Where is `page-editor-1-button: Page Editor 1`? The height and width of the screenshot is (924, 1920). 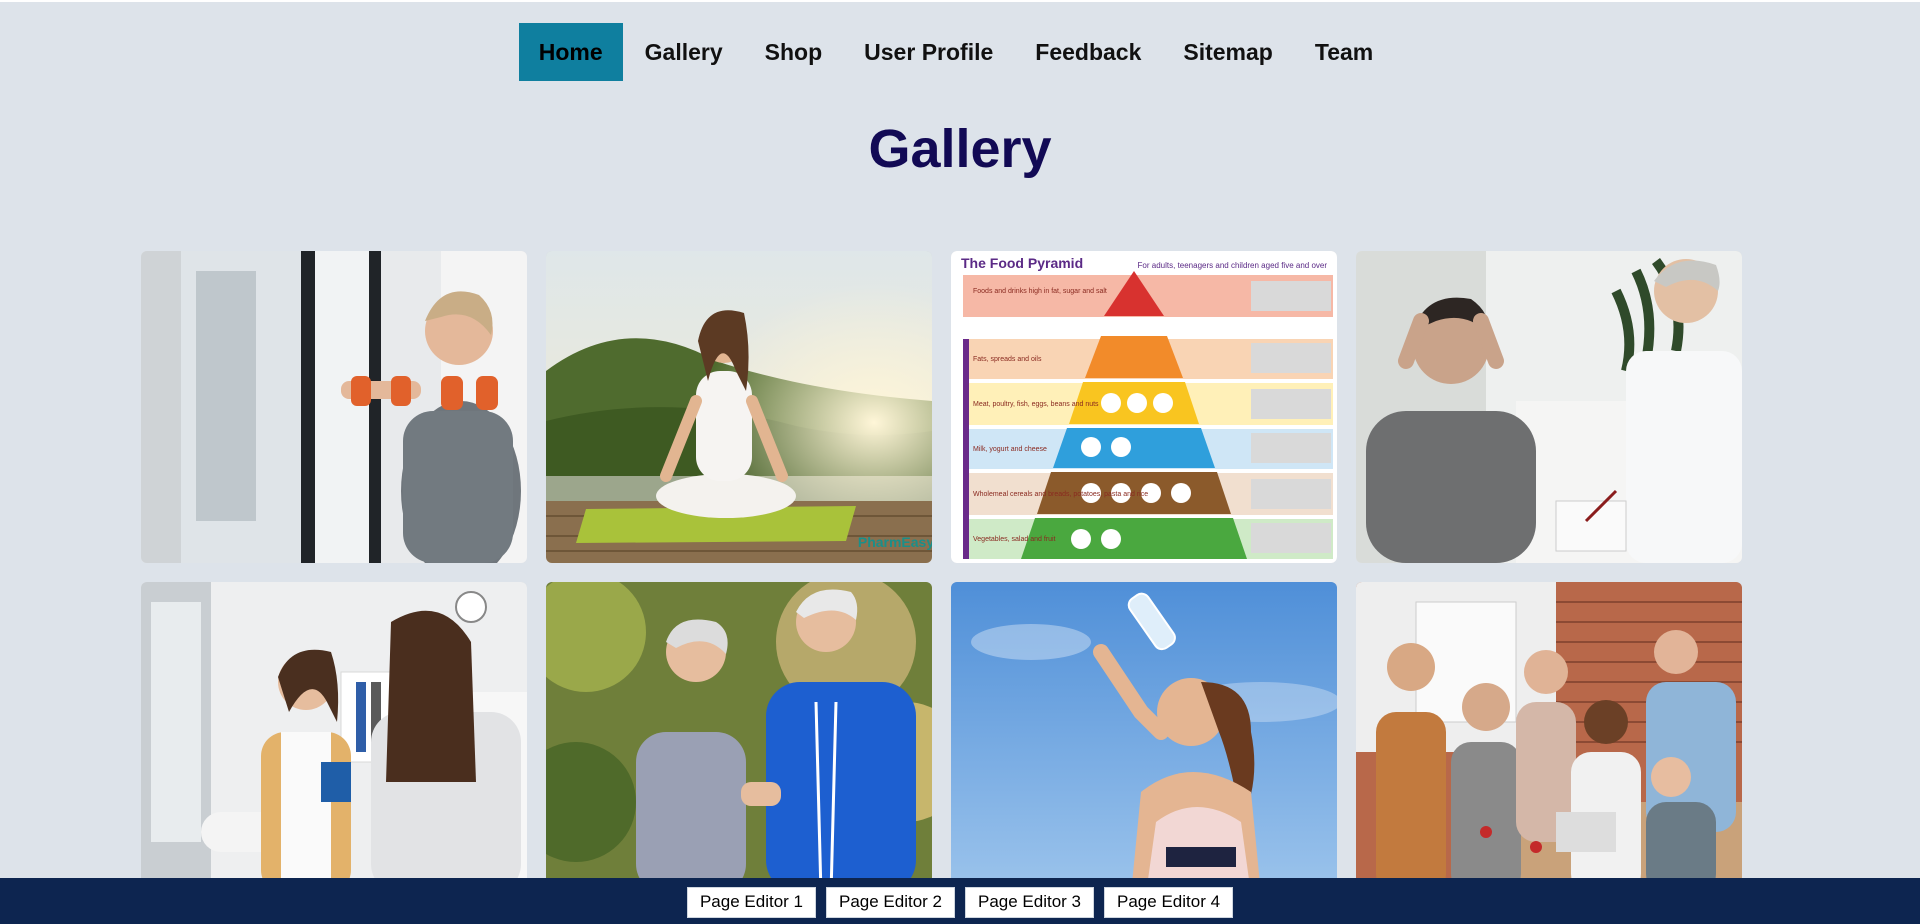 page-editor-1-button: Page Editor 1 is located at coordinates (751, 902).